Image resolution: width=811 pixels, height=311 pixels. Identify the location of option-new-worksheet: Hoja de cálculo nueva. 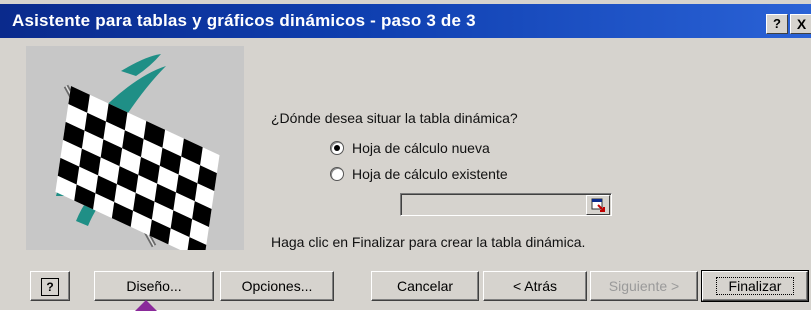
(410, 148).